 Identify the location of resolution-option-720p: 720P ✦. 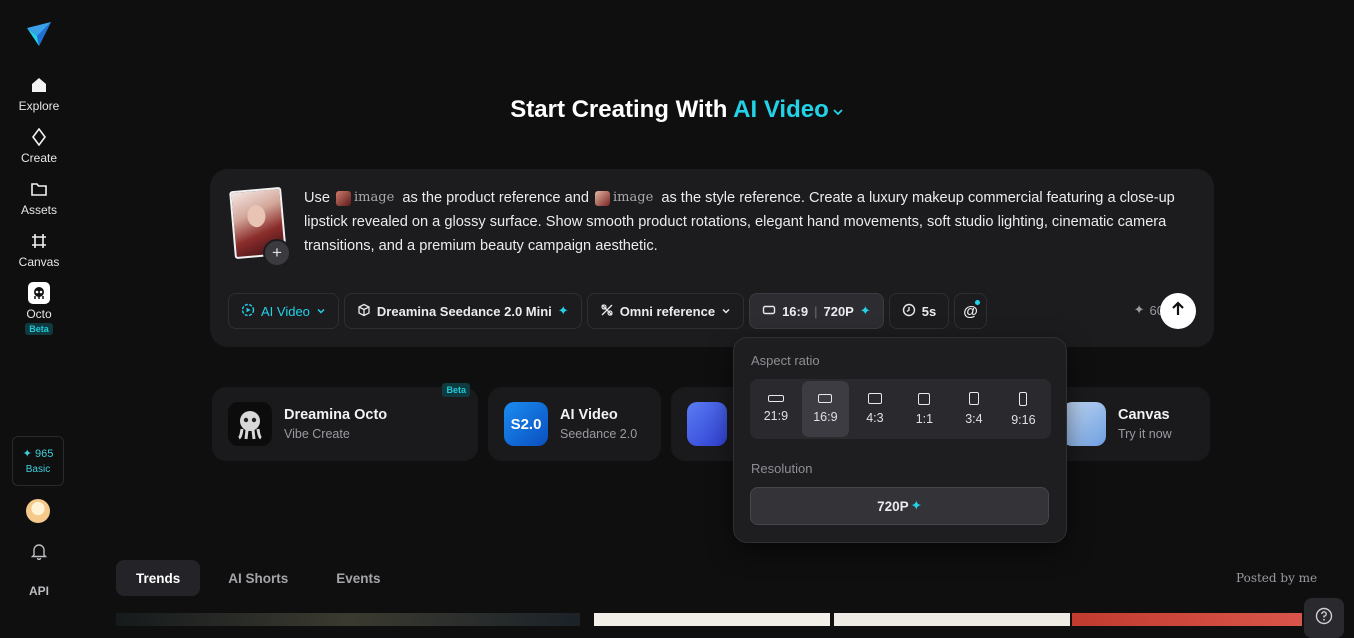
(899, 506).